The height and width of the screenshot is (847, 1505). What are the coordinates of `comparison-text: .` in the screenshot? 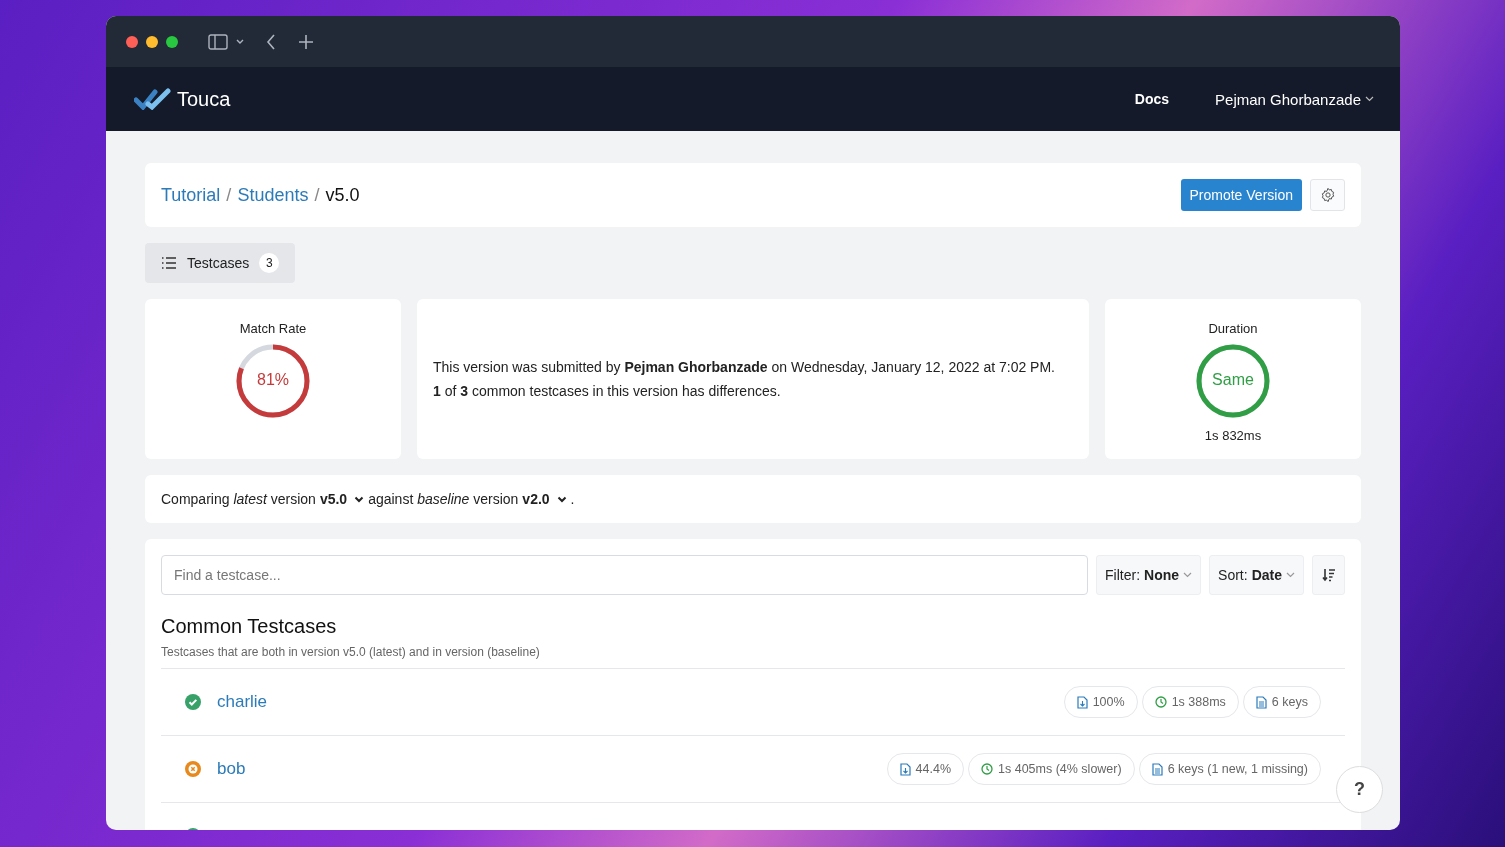 It's located at (572, 499).